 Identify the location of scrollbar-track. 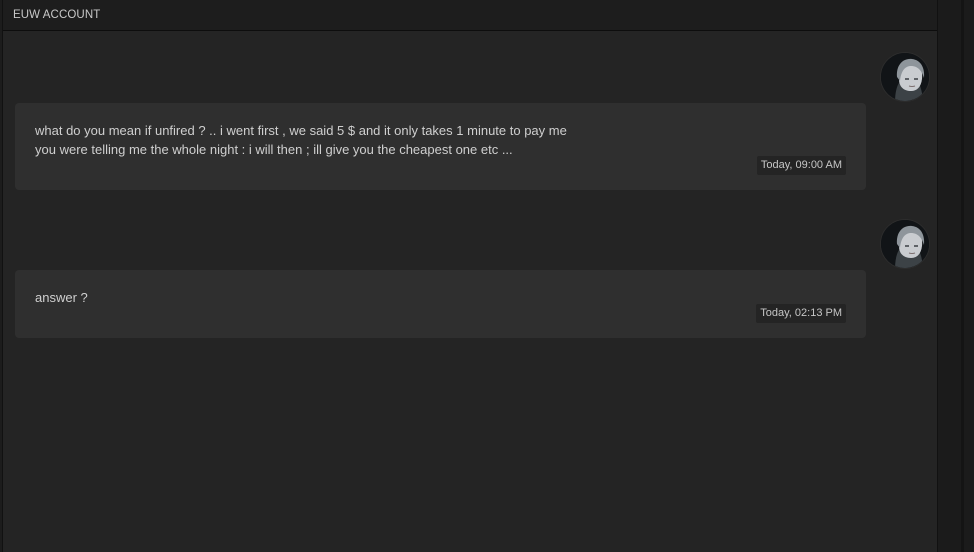
(956, 276).